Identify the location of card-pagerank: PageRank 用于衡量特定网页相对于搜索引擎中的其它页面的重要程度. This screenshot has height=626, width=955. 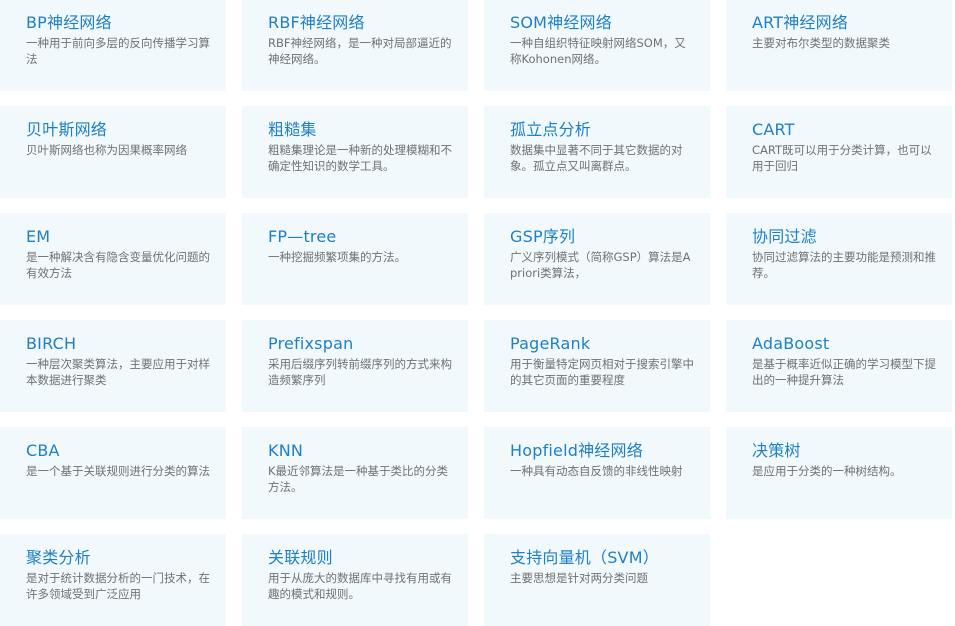
(597, 366).